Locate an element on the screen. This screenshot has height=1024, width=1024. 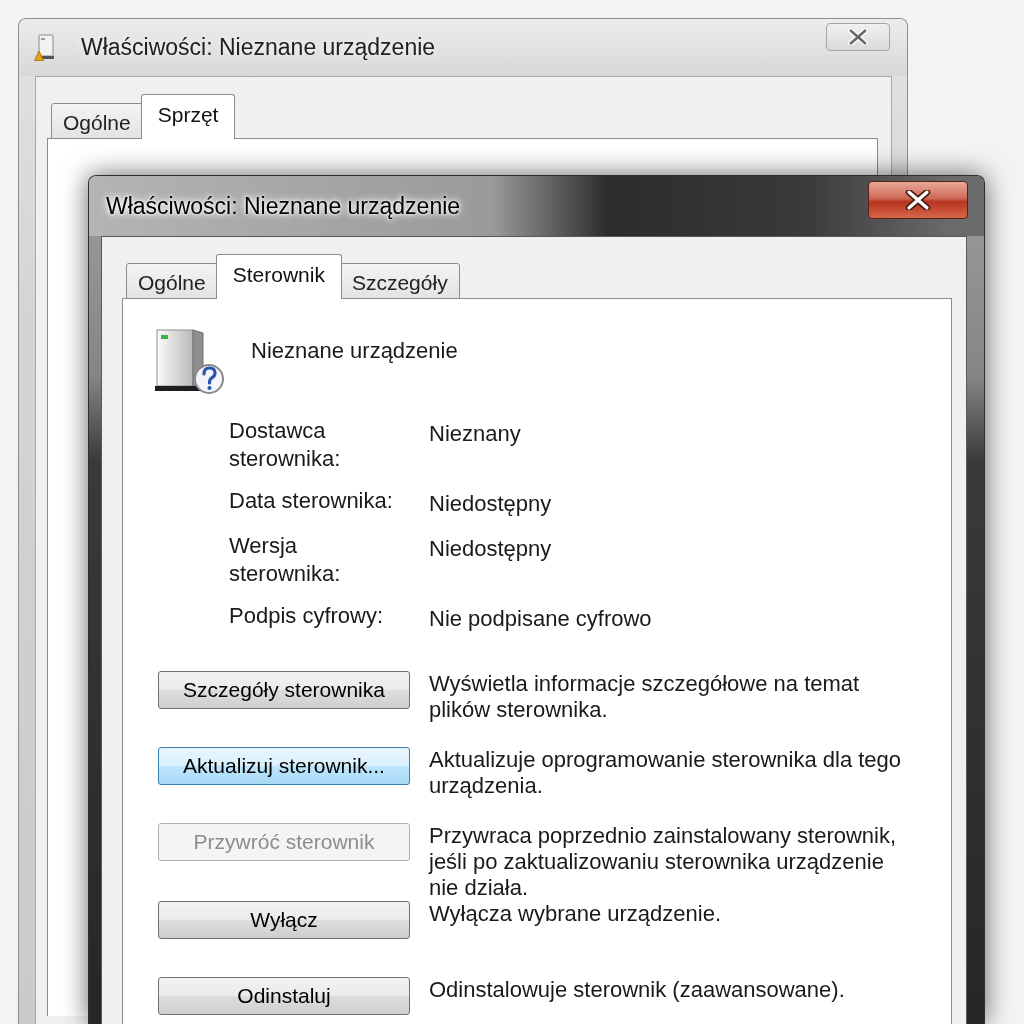
tab: Szczegóły is located at coordinates (399, 281).